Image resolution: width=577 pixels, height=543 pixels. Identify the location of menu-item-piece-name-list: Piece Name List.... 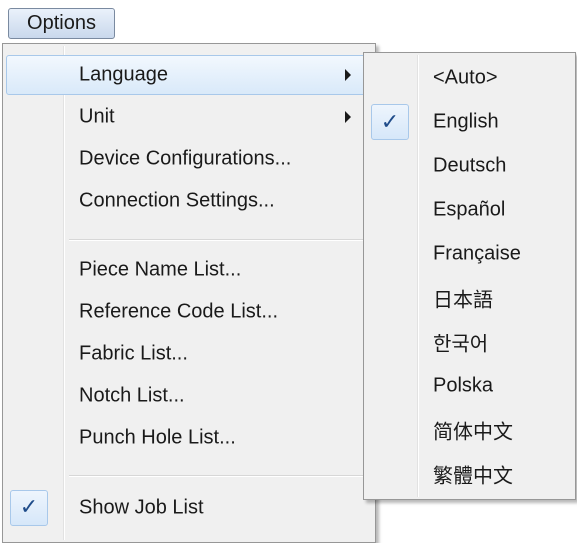
(189, 269).